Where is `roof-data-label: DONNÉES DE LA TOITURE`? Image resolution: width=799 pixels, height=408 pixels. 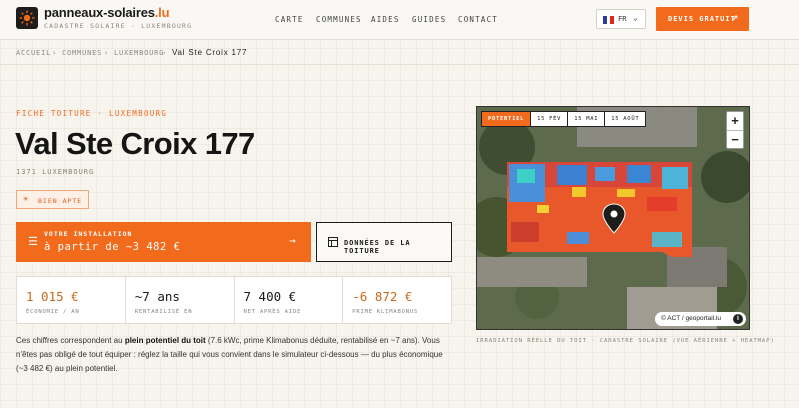 roof-data-label: DONNÉES DE LA TOITURE is located at coordinates (377, 247).